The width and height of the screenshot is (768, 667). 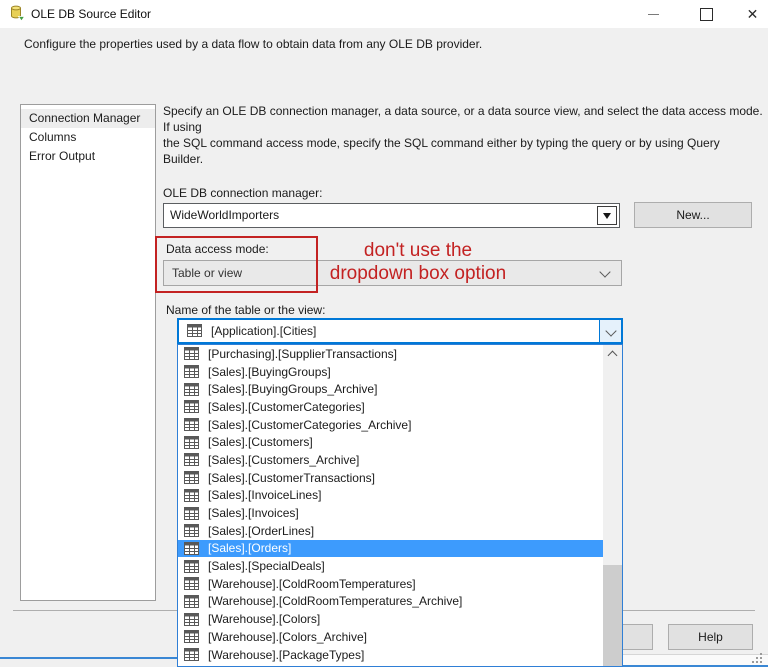 What do you see at coordinates (293, 389) in the screenshot?
I see `dropdown-item-label: [Sales].[BuyingGroups_Archive]` at bounding box center [293, 389].